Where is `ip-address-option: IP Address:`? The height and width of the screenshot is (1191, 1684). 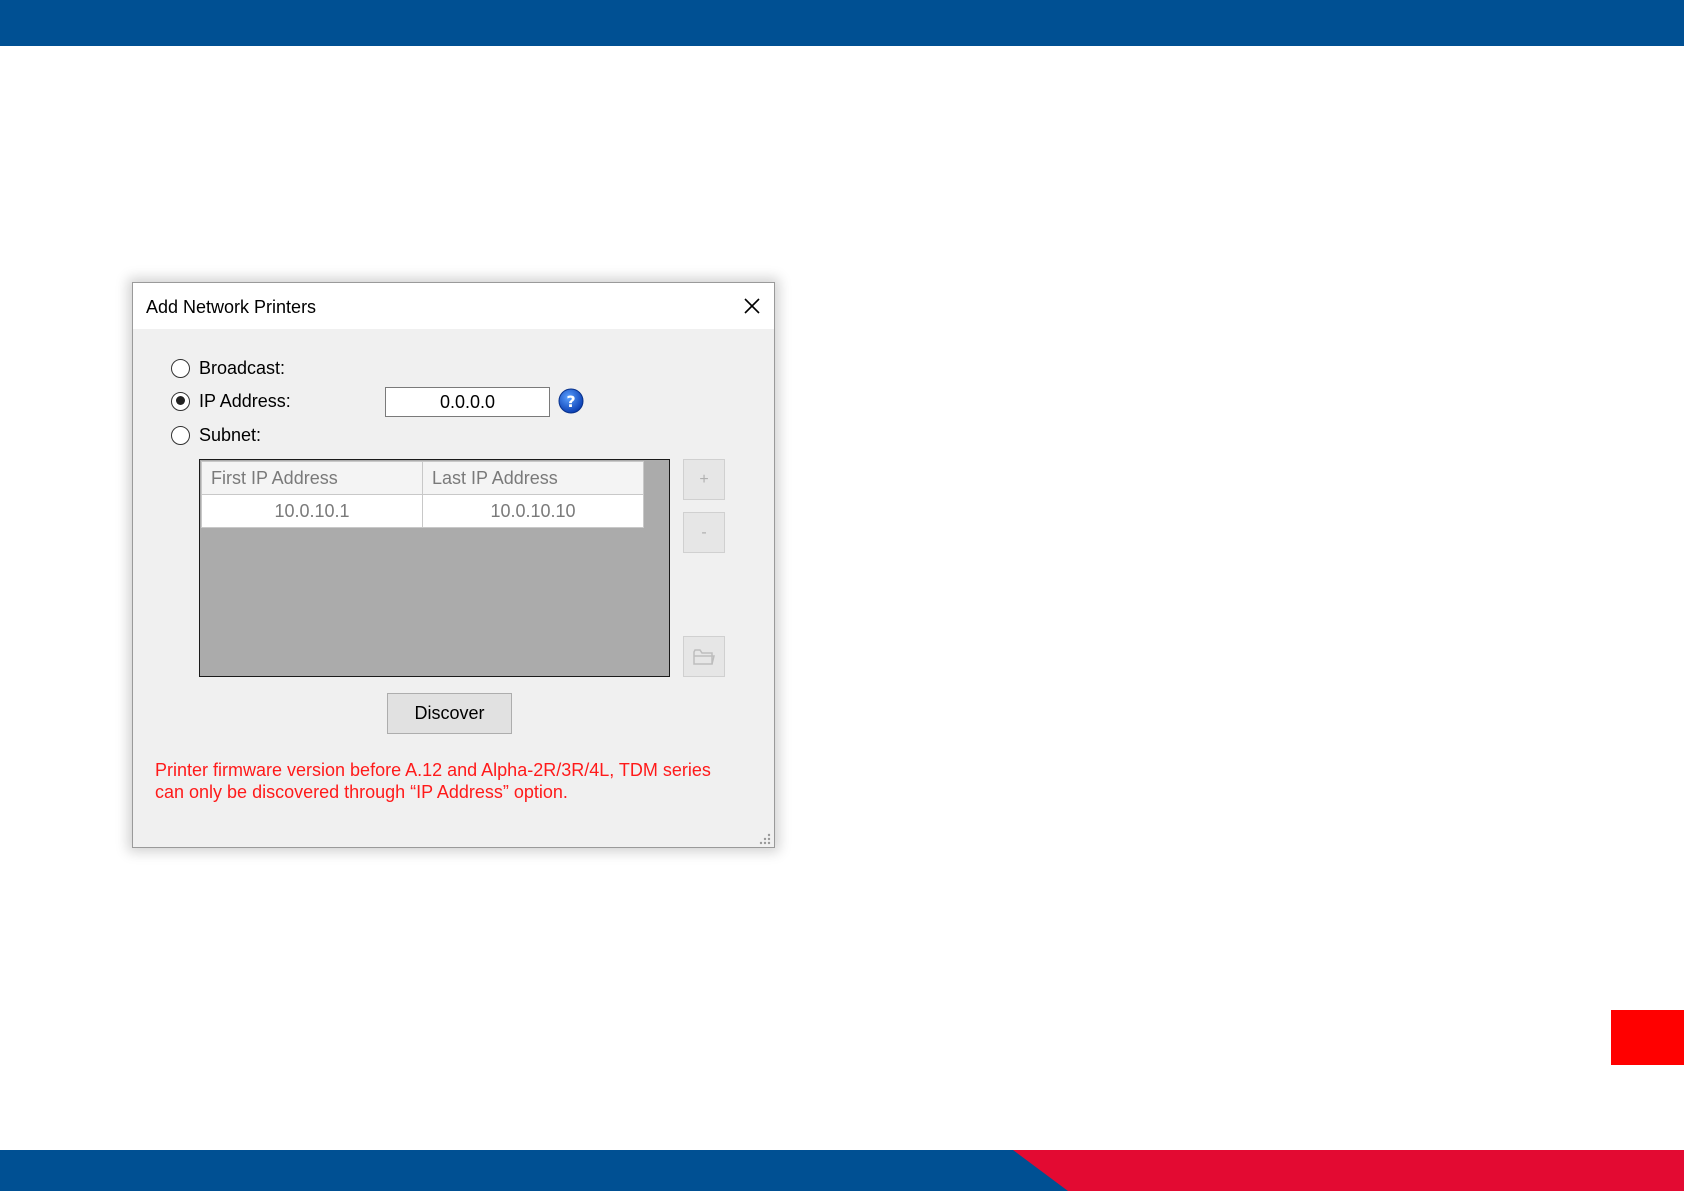 ip-address-option: IP Address: is located at coordinates (231, 401).